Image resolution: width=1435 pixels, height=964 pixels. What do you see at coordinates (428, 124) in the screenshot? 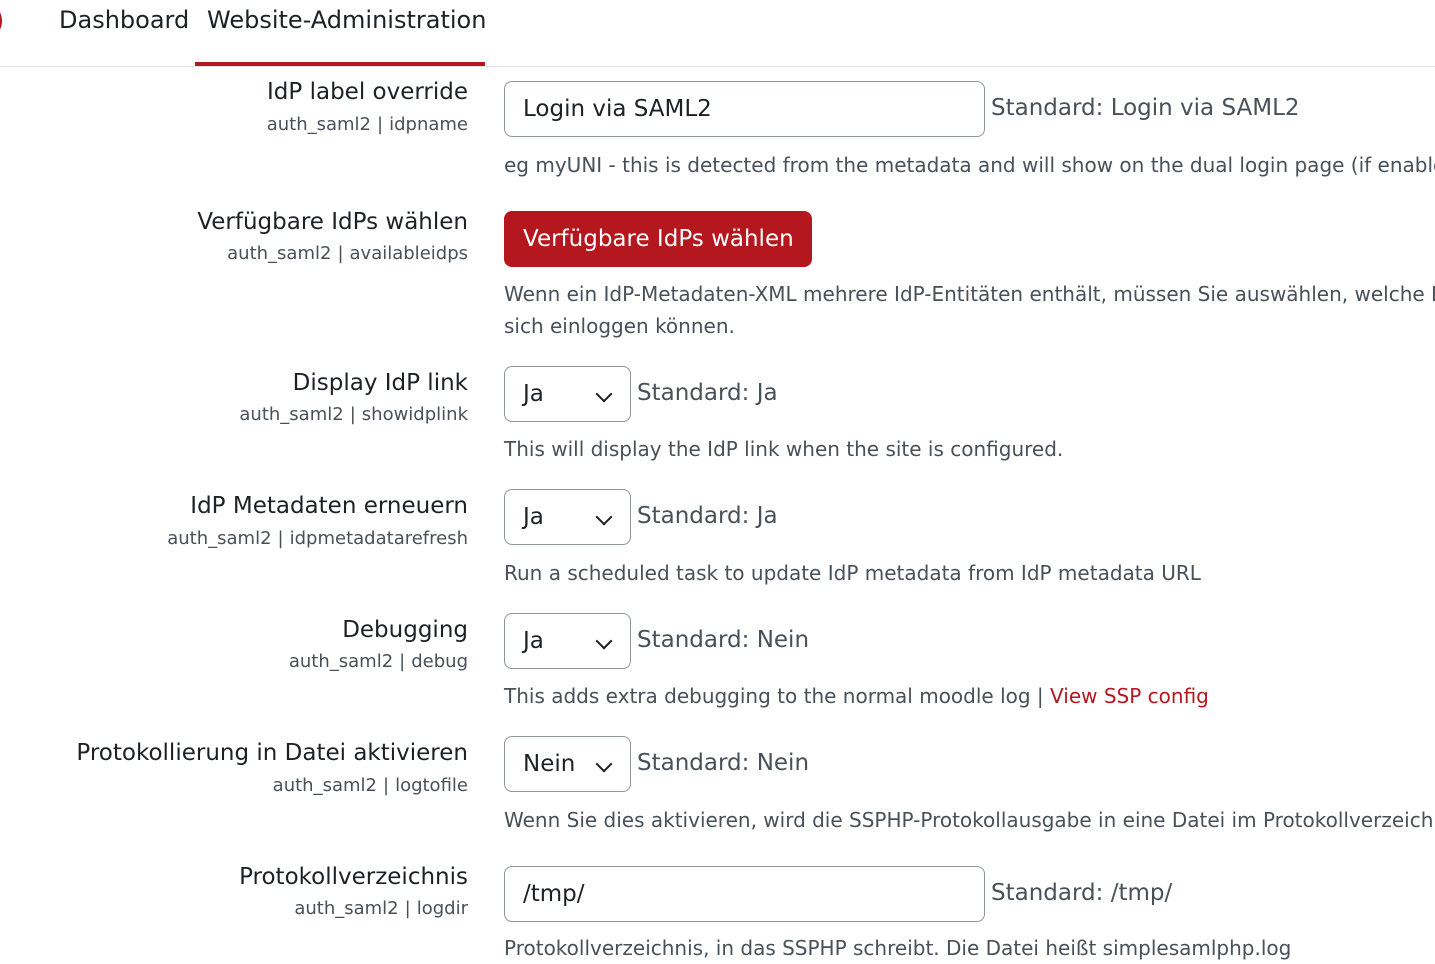
I see `key-name: idpname` at bounding box center [428, 124].